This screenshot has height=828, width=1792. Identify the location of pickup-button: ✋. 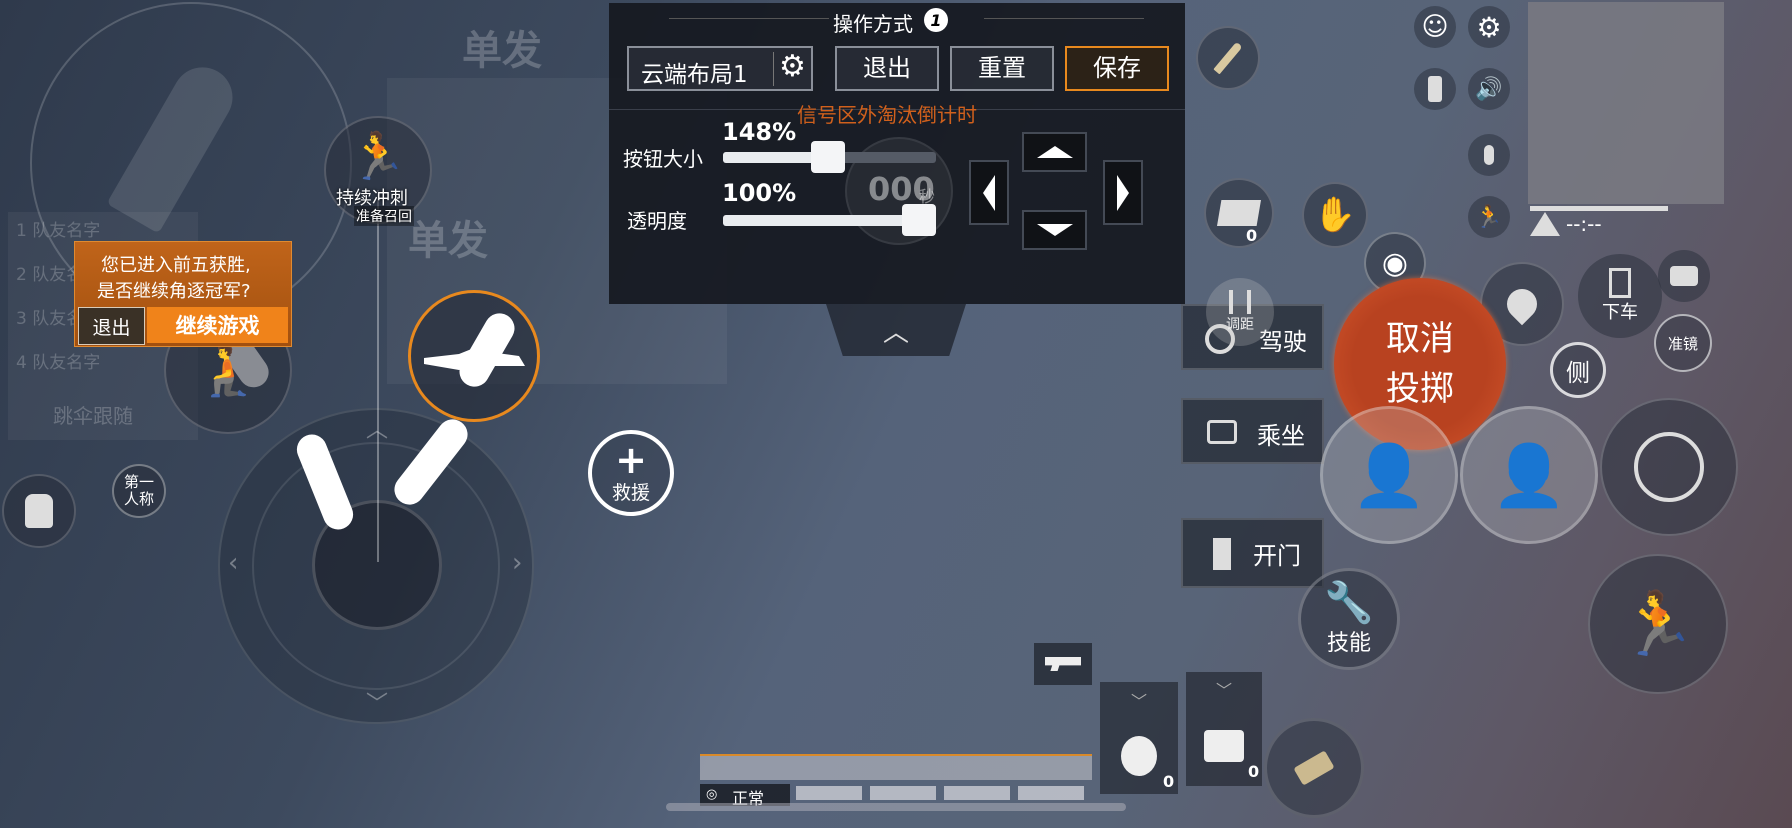
(1335, 215).